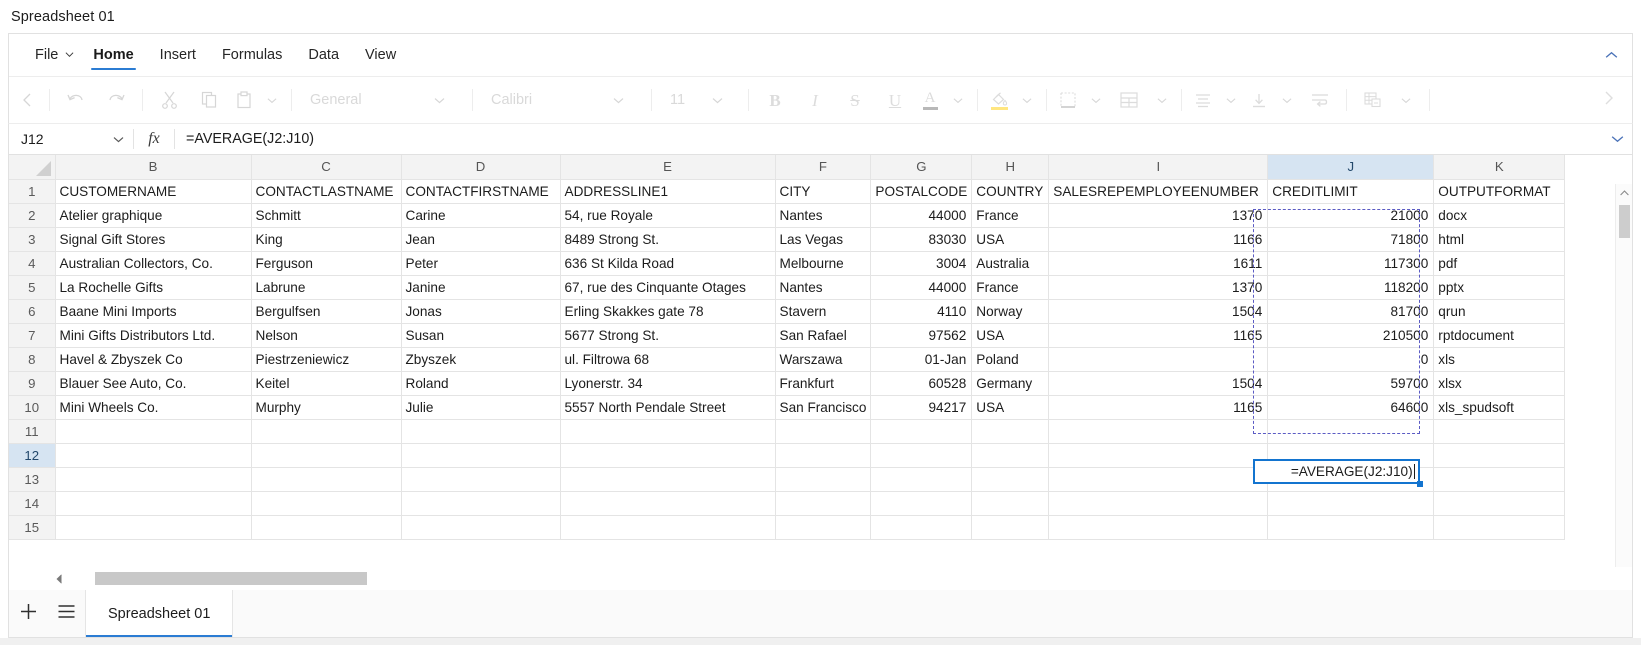 Image resolution: width=1641 pixels, height=645 pixels. I want to click on row-header-11: 11, so click(32, 431).